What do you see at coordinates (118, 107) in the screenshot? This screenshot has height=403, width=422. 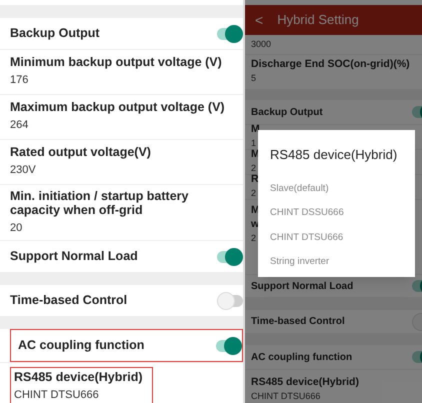 I see `setting-label: Maximum backup output voltage (V)` at bounding box center [118, 107].